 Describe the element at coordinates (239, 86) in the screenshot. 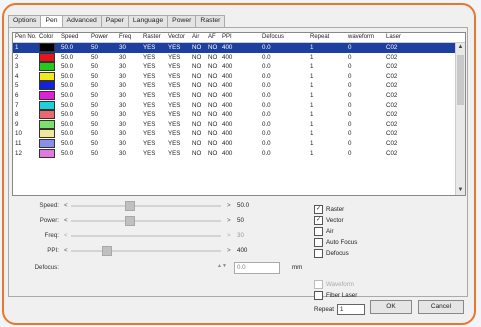

I see `table-row: 5 50.0 50 30 YES YES NO NO 400 0.0 1 0 C02` at that location.